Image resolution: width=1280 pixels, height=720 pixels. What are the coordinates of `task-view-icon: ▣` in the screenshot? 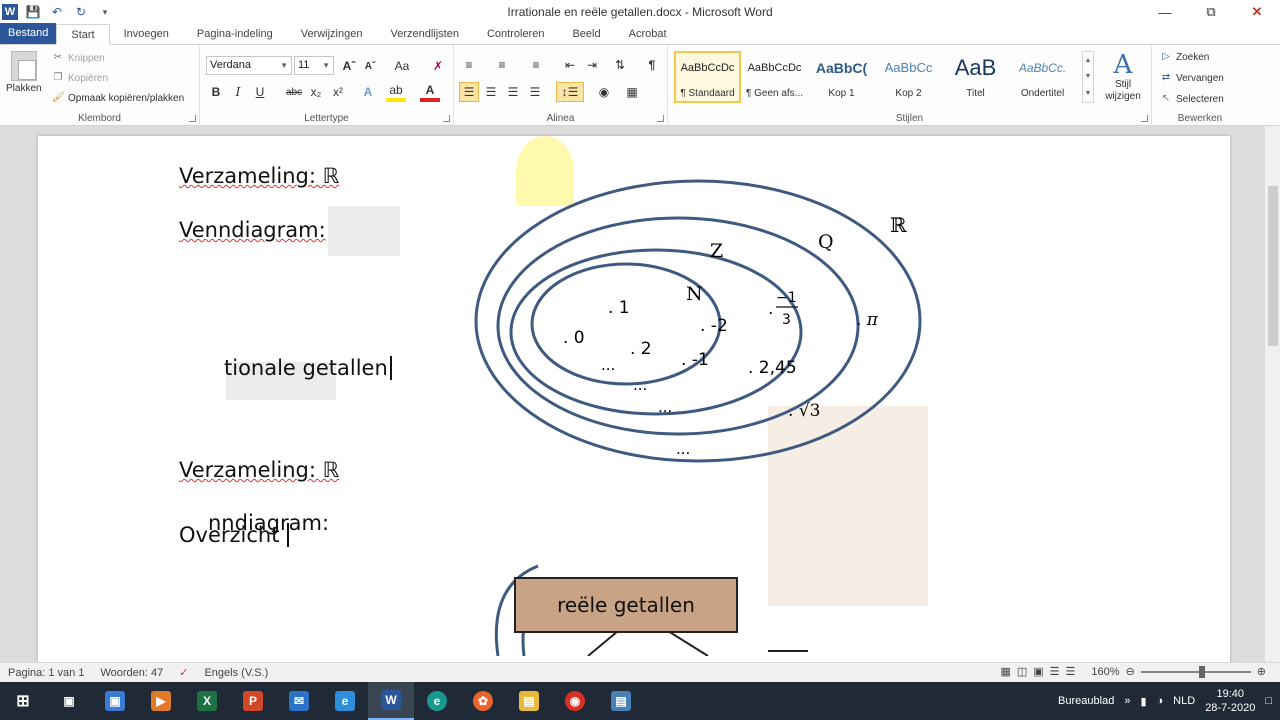 It's located at (69, 701).